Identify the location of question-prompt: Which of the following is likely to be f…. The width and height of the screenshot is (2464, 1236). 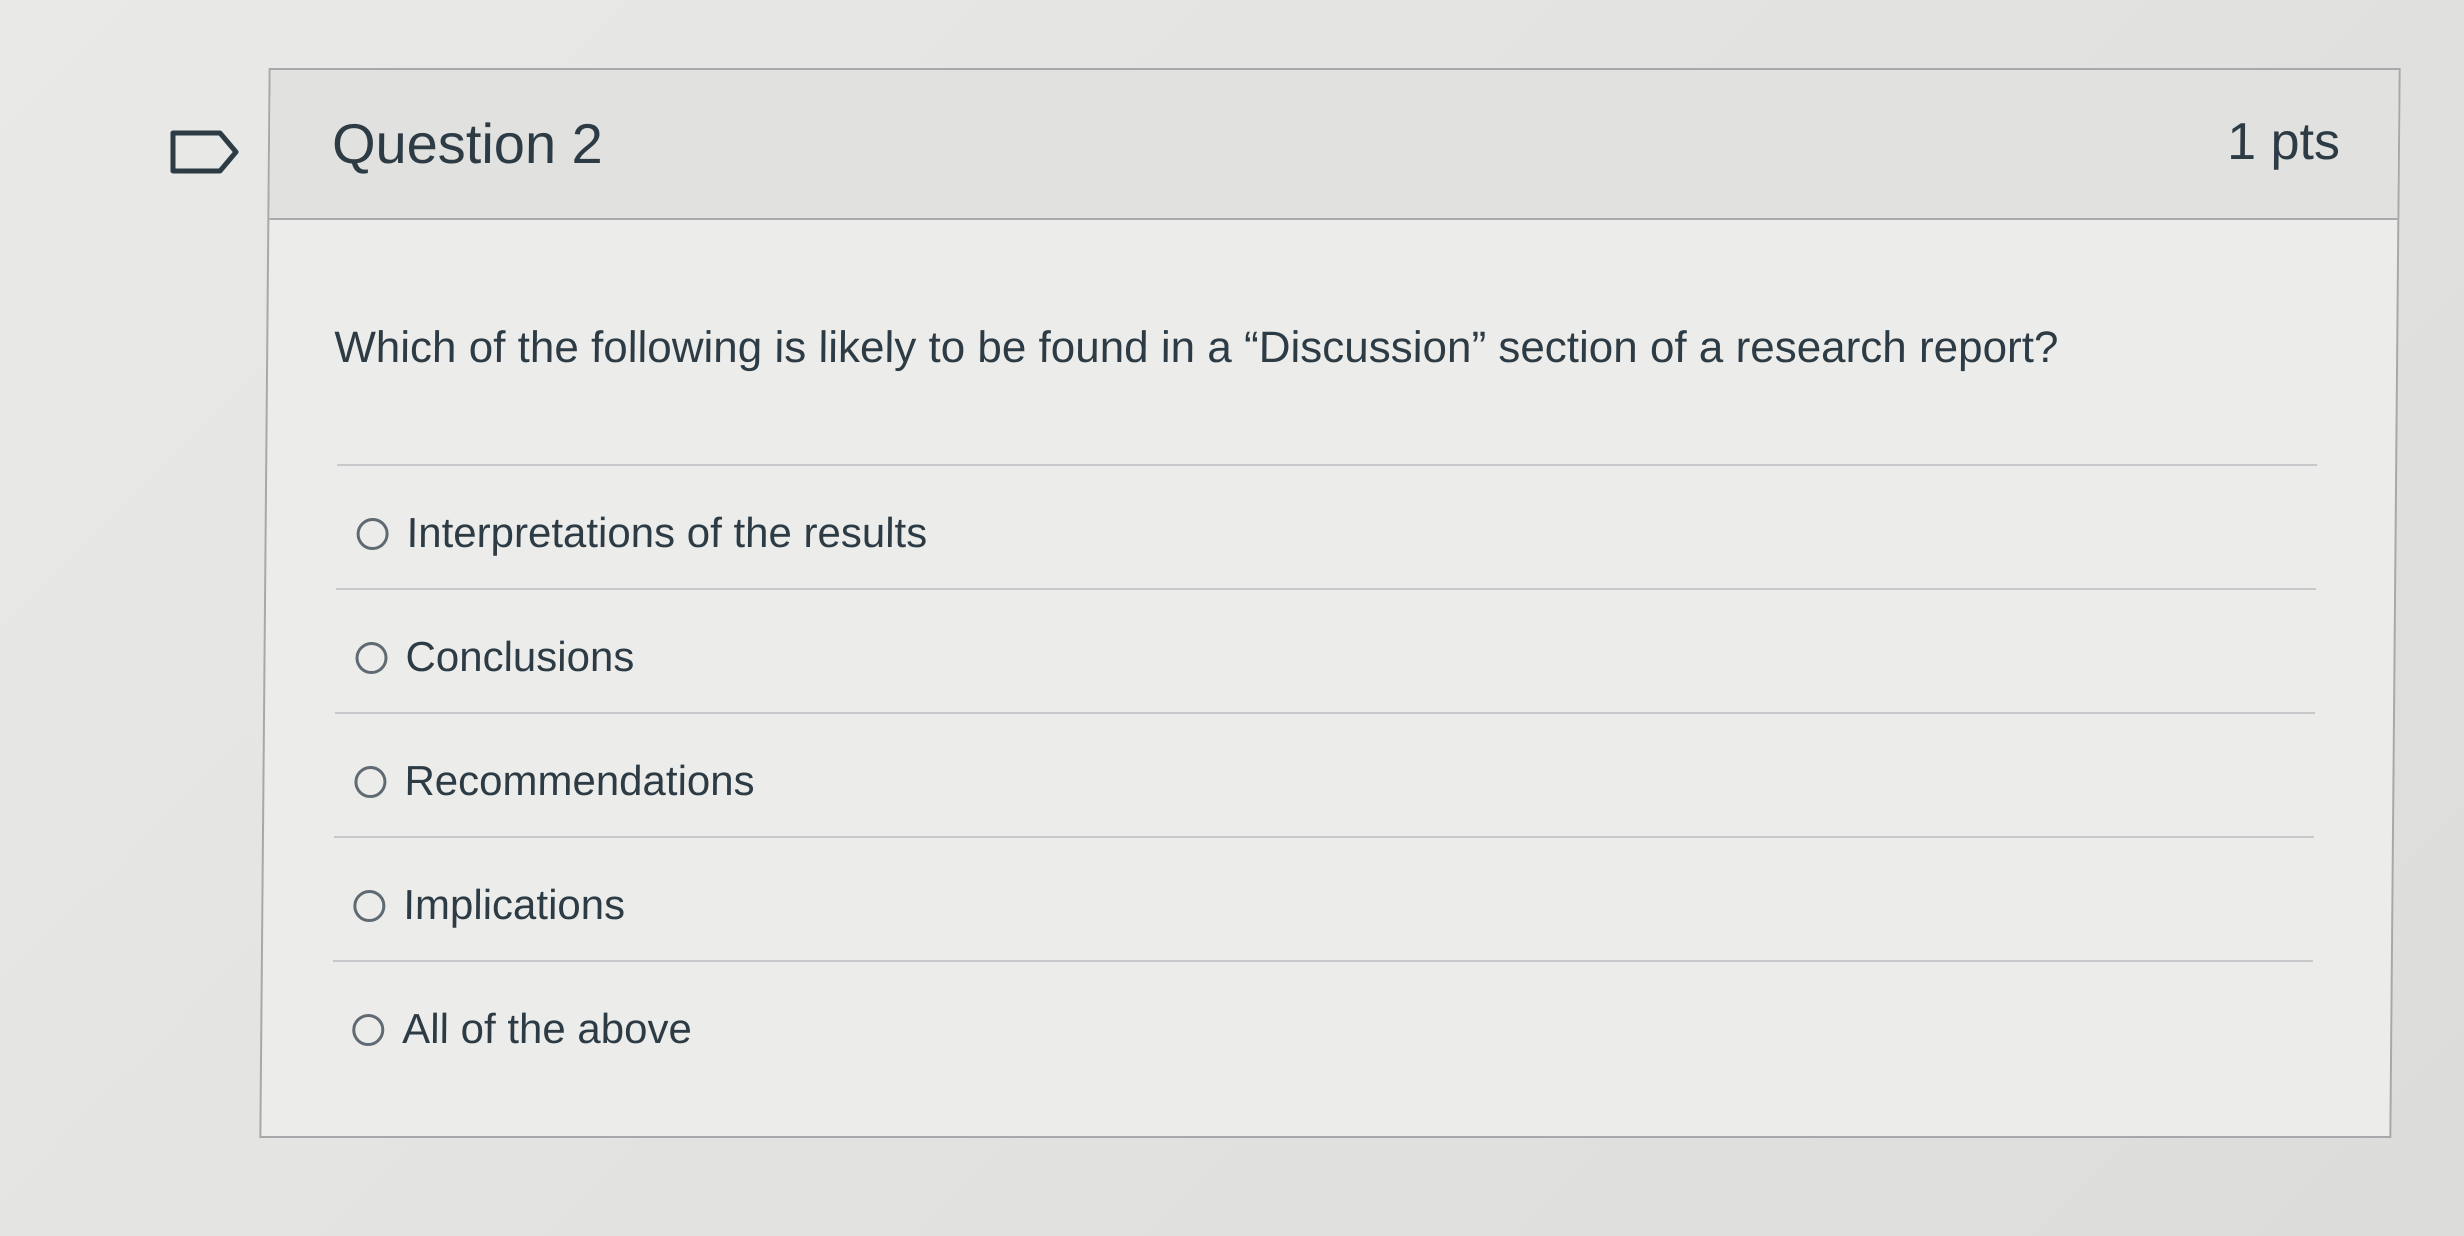
(1196, 347).